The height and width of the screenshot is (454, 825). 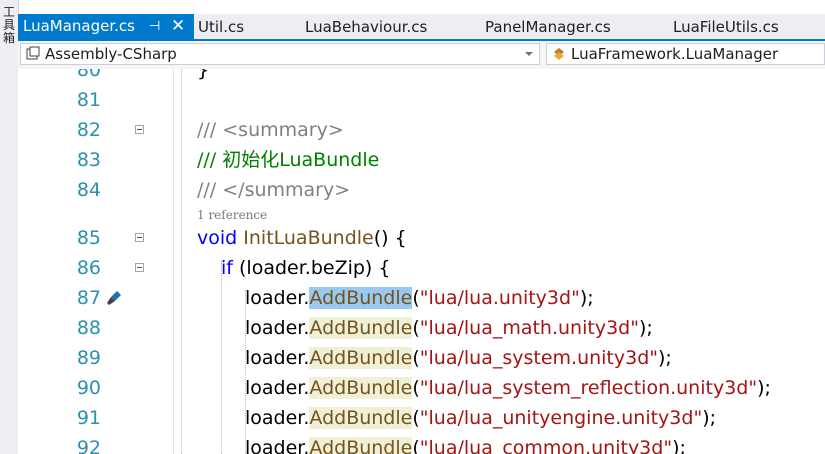 What do you see at coordinates (361, 298) in the screenshot?
I see `method-call-selected: AddBundle` at bounding box center [361, 298].